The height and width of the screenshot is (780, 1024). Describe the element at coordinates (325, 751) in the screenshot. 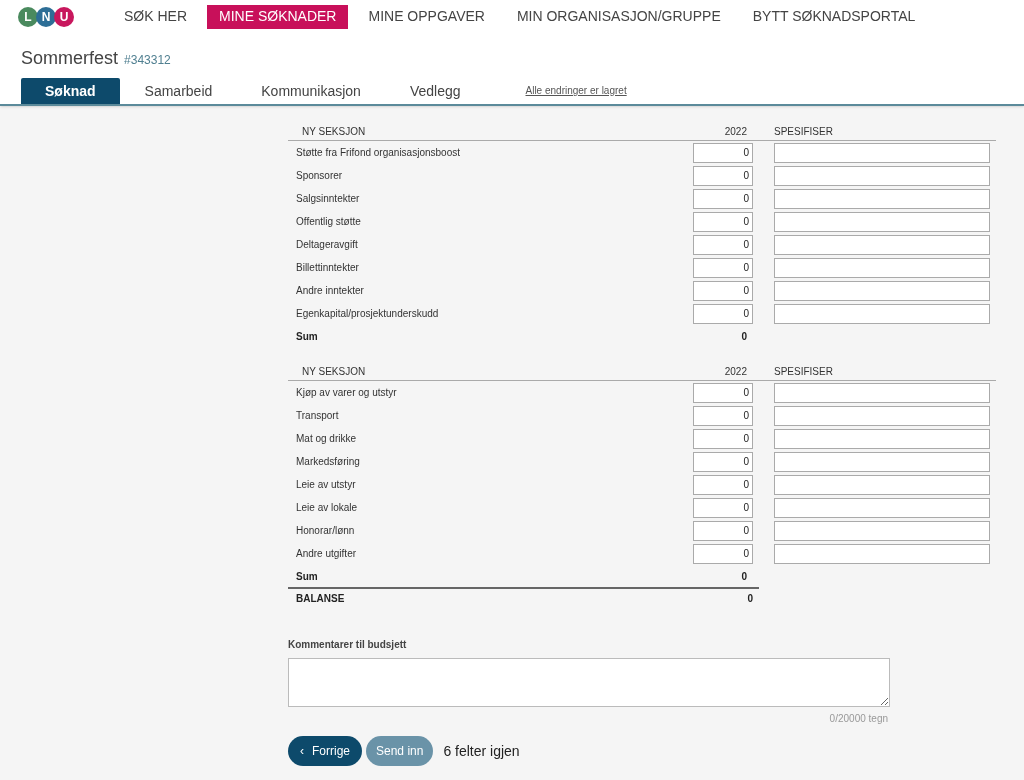

I see `back-button: ‹ Forrige` at that location.